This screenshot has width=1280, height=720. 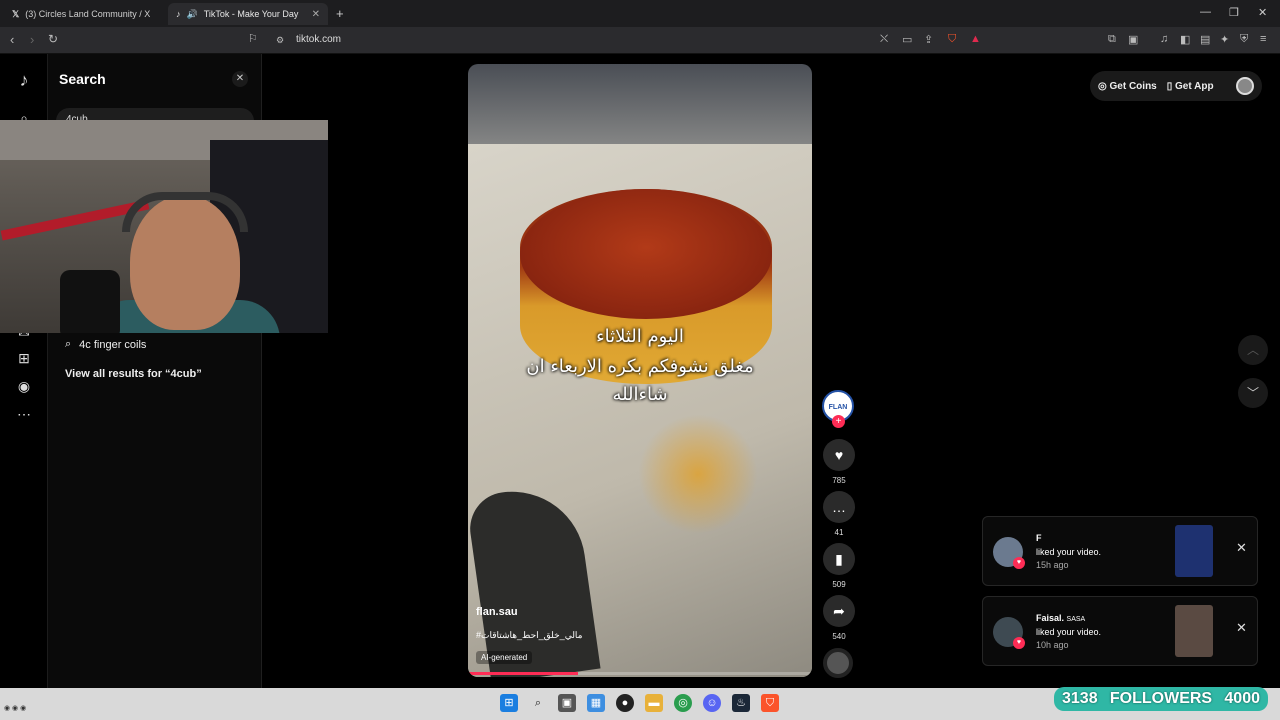 I want to click on obs-icon: ●, so click(x=625, y=703).